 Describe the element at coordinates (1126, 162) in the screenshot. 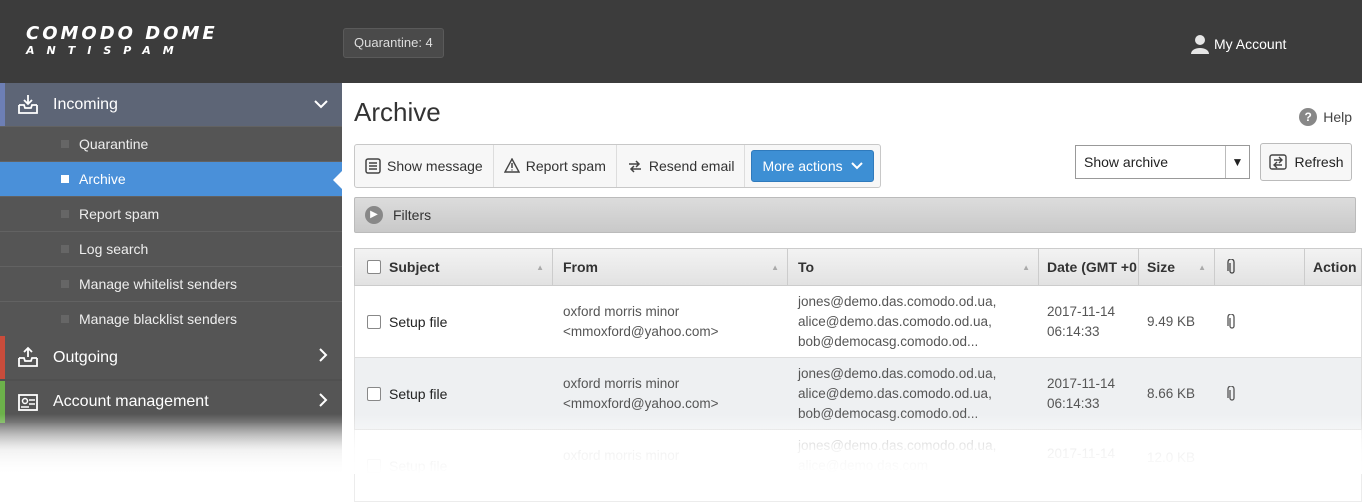

I see `archive-view-select-value: Show archive` at that location.